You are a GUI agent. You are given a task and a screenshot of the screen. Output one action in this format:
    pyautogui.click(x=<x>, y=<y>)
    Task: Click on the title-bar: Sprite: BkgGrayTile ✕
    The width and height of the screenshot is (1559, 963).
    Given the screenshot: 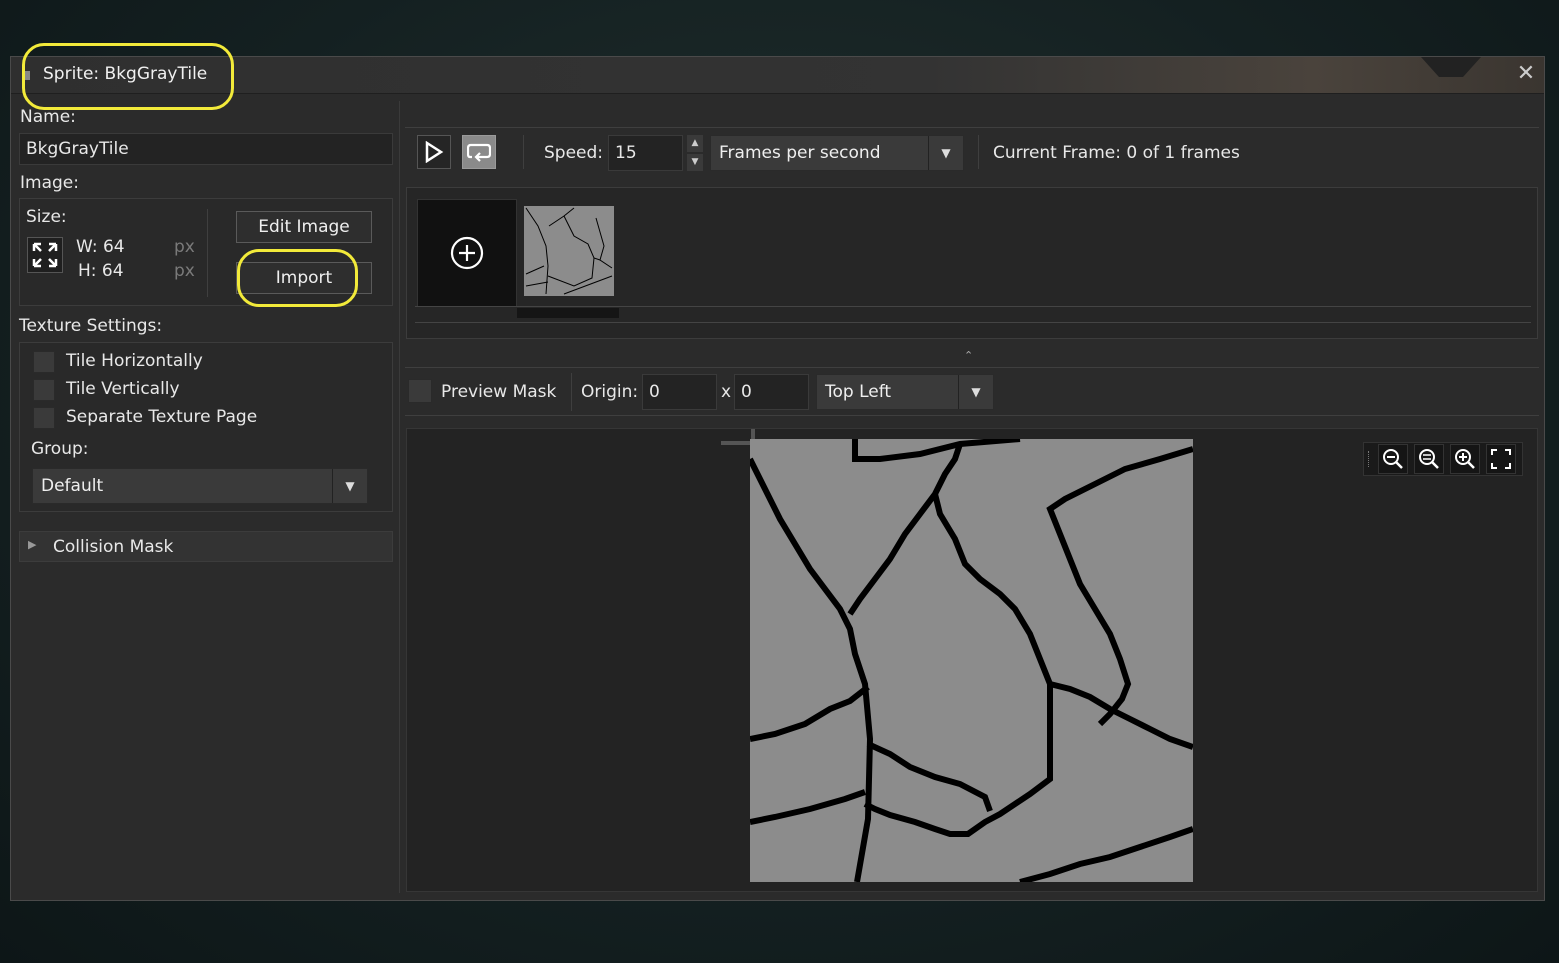 What is the action you would take?
    pyautogui.click(x=777, y=75)
    